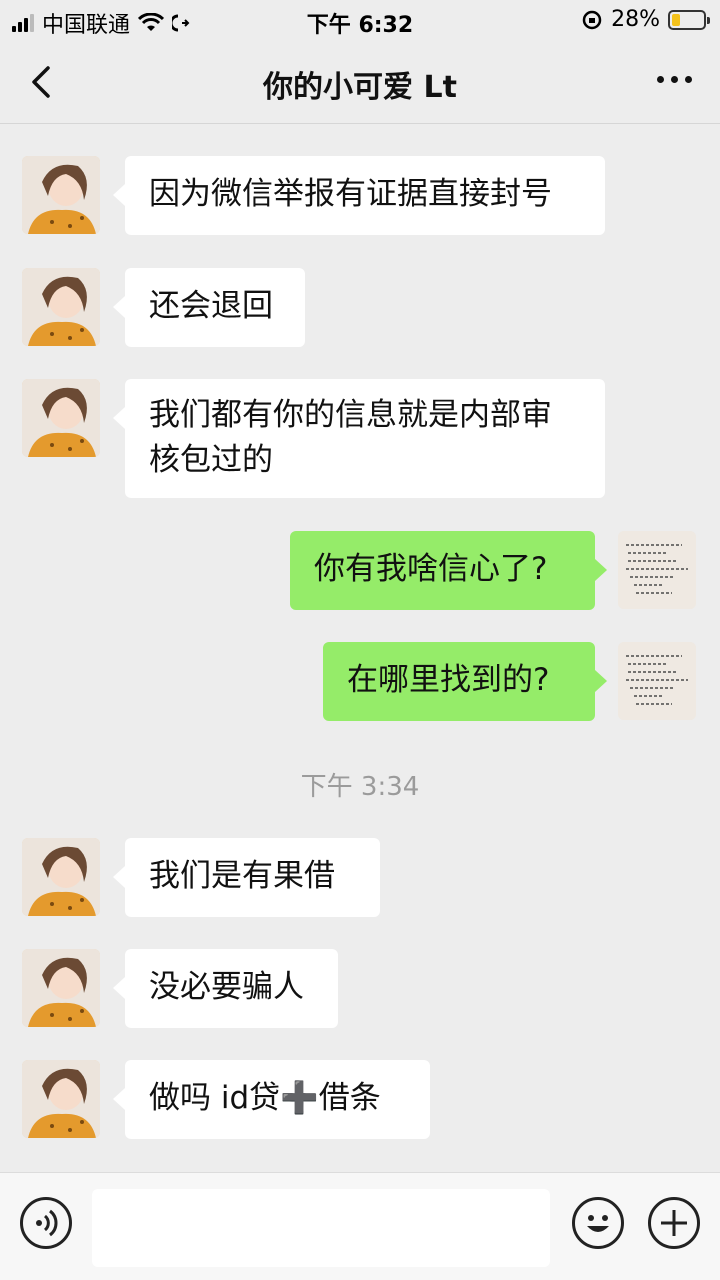 This screenshot has height=1280, width=720. Describe the element at coordinates (676, 19) in the screenshot. I see `battery-fill` at that location.